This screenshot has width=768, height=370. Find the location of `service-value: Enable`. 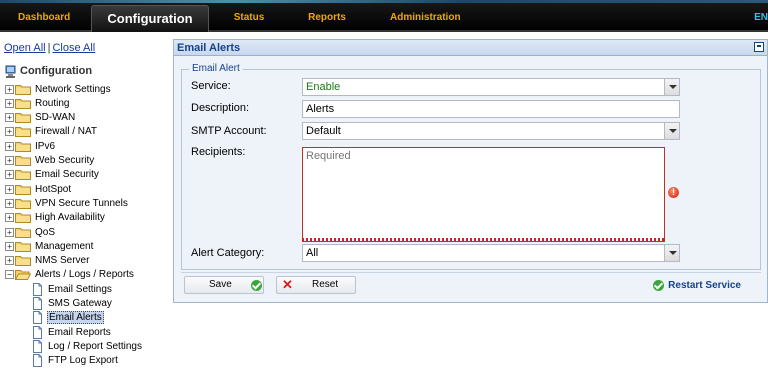

service-value: Enable is located at coordinates (323, 87).